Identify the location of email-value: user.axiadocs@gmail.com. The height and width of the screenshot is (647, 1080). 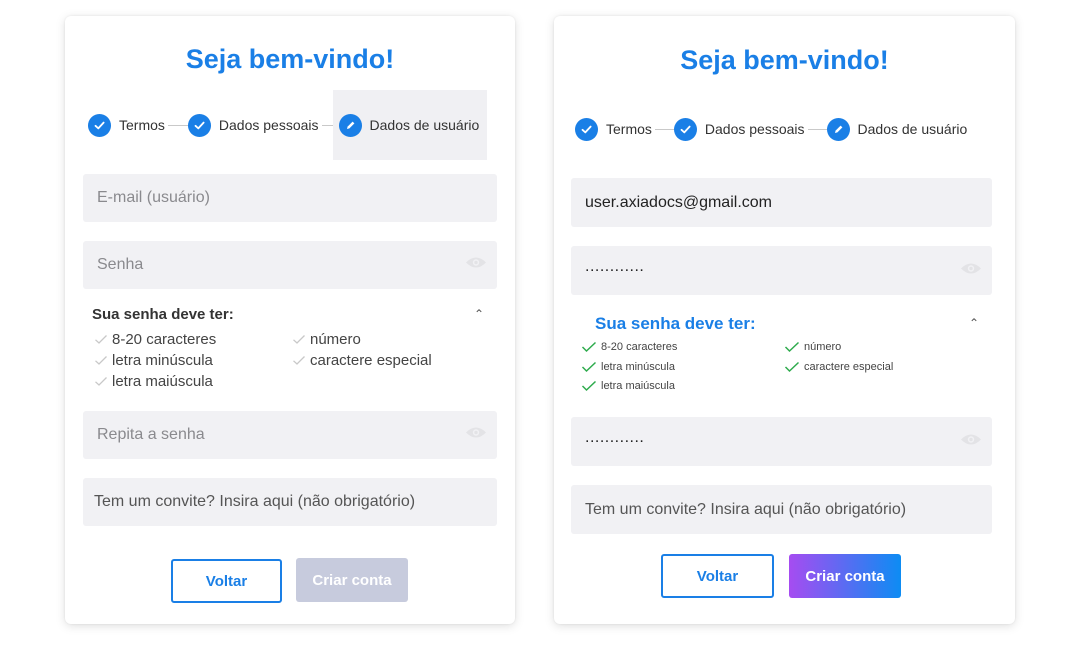
(678, 202).